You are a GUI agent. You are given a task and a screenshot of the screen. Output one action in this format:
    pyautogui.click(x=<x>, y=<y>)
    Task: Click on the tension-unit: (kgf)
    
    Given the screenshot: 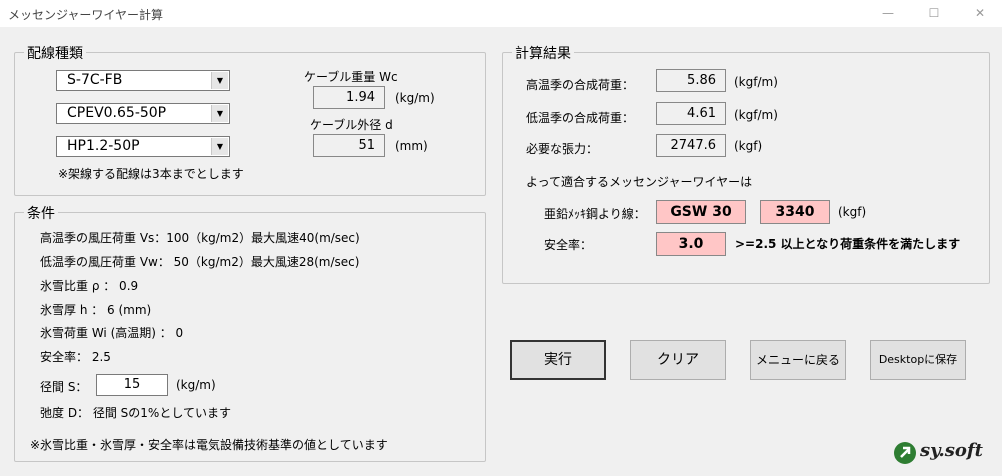 What is the action you would take?
    pyautogui.click(x=748, y=146)
    